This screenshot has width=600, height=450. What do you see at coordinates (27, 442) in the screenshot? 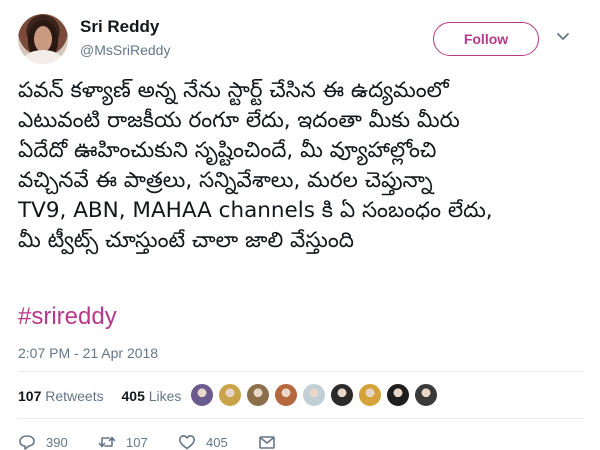
I see `reply-icon` at bounding box center [27, 442].